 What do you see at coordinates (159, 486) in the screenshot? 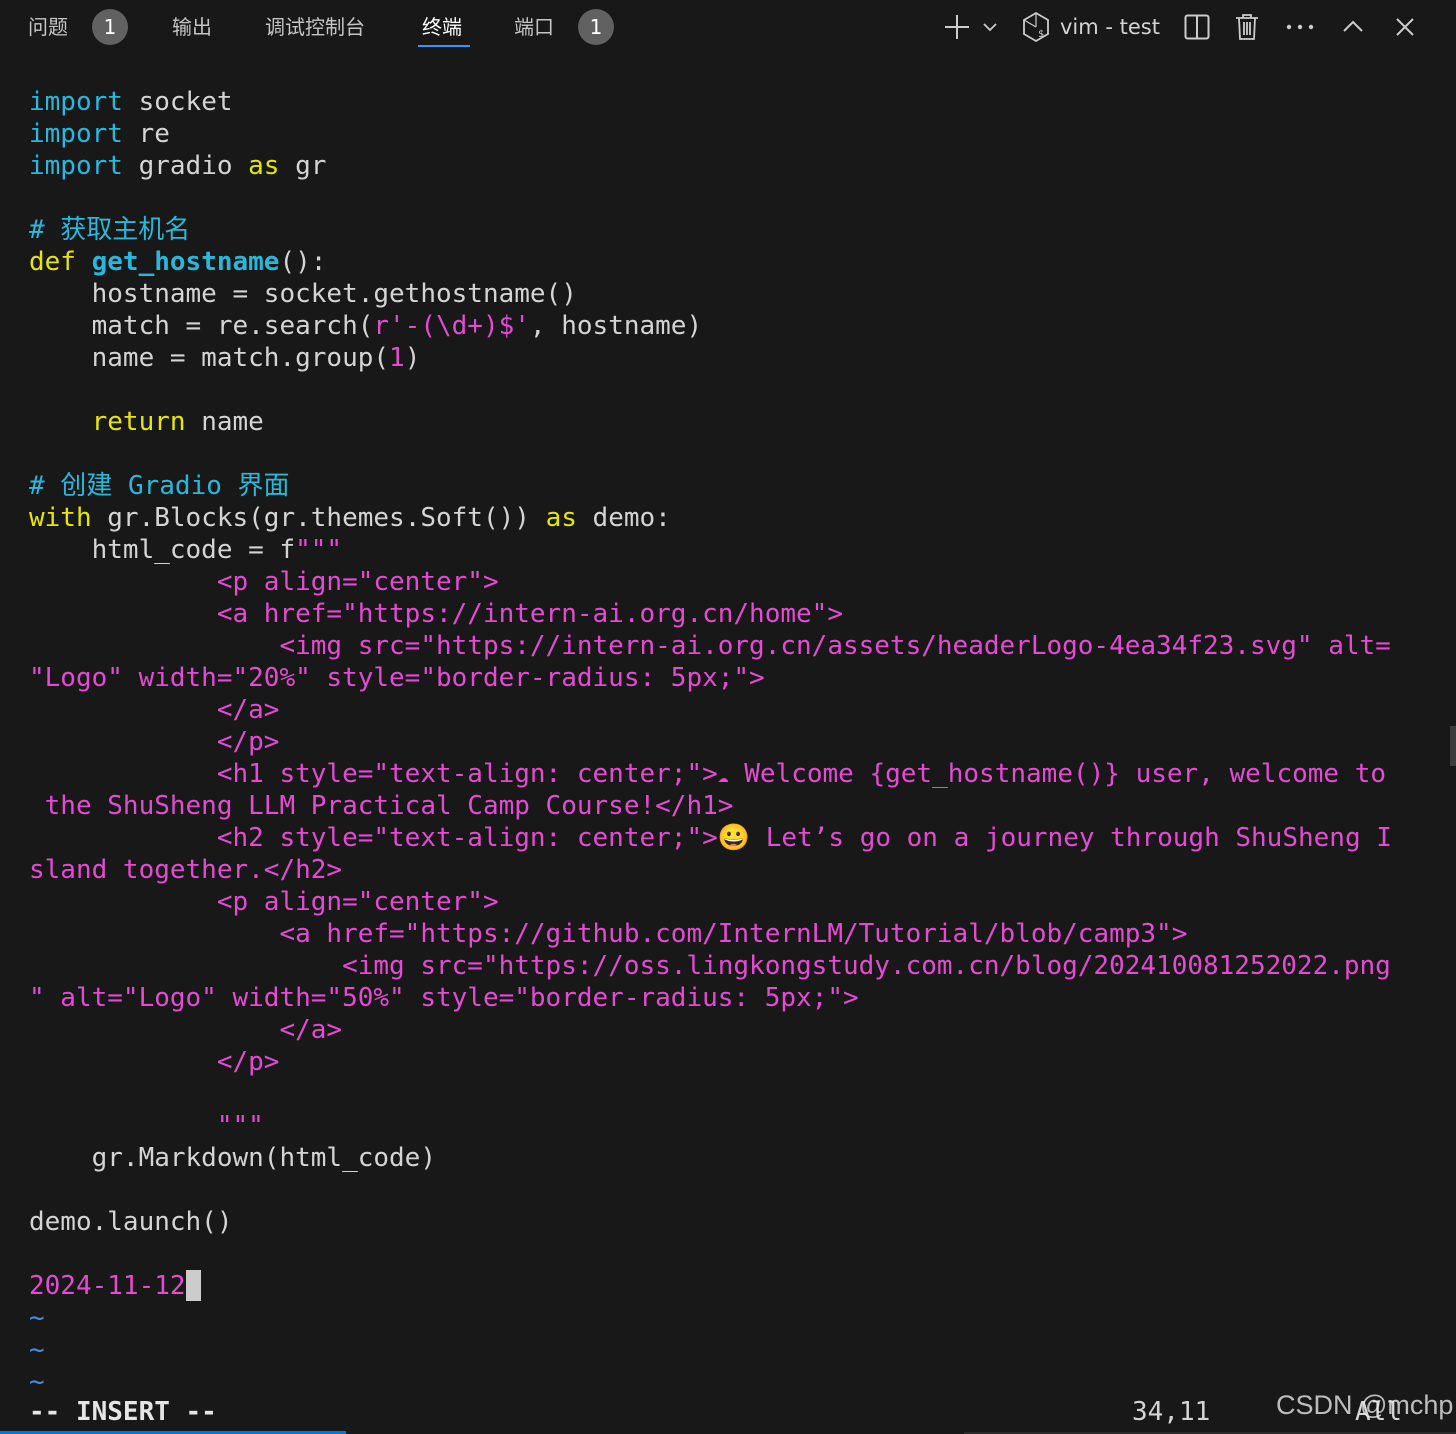
I see `code-comment-gradio: # 创建 Gradio 界面` at bounding box center [159, 486].